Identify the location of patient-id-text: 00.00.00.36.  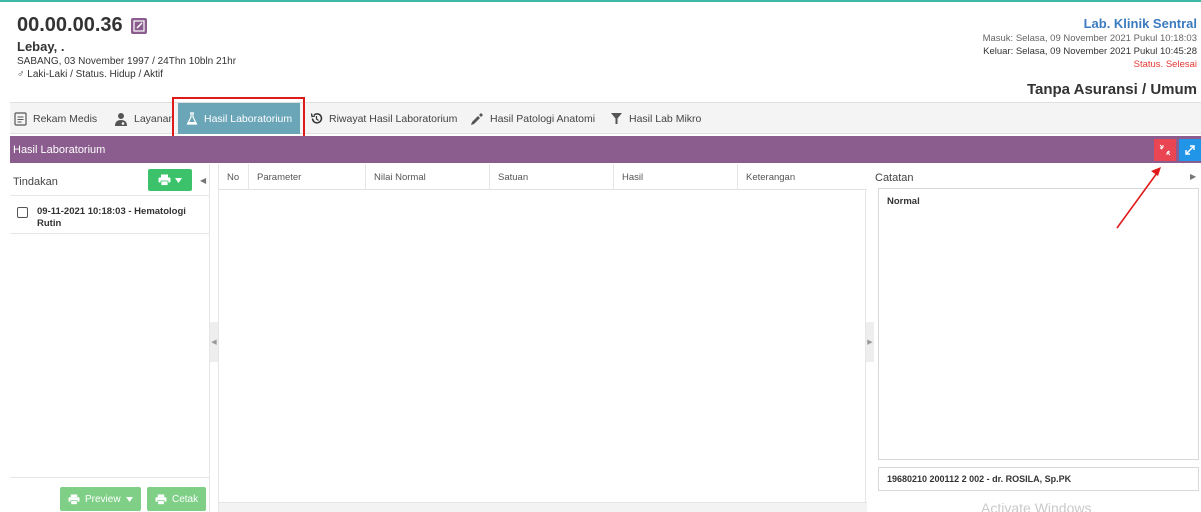
(70, 25).